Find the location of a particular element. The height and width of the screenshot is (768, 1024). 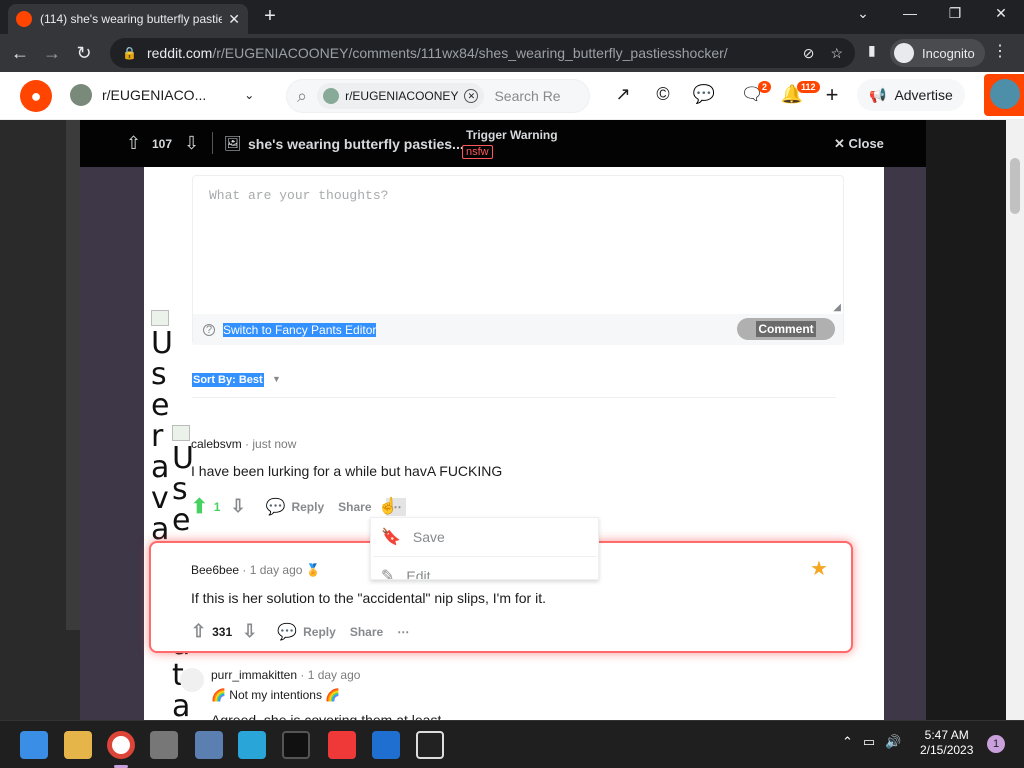

notification-badge: 112 is located at coordinates (808, 87).